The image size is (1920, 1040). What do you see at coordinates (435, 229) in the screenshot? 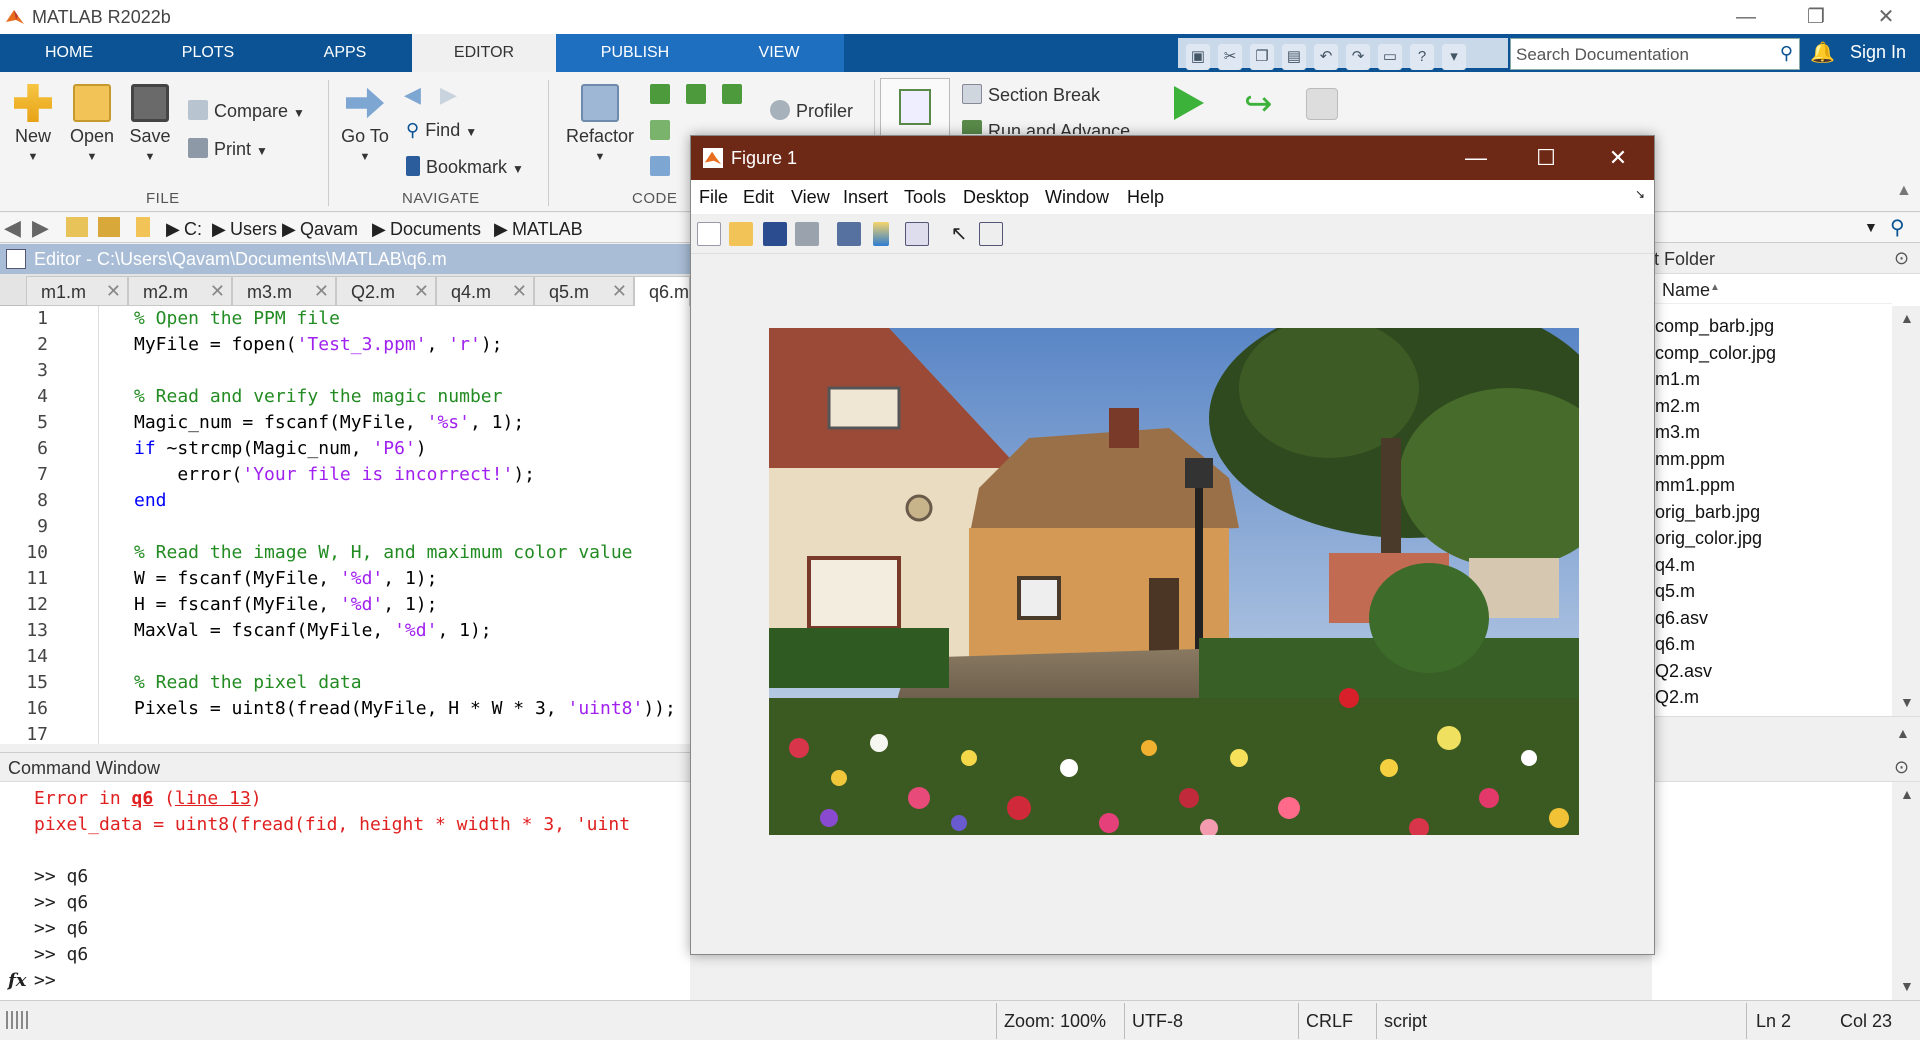
I see `breadcrumb-documents: Documents` at bounding box center [435, 229].